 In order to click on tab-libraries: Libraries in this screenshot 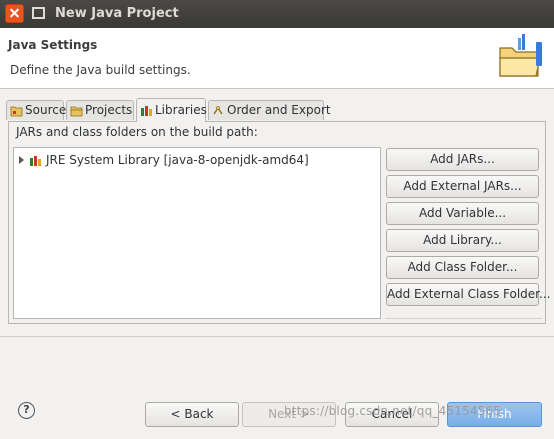, I will do `click(171, 110)`.